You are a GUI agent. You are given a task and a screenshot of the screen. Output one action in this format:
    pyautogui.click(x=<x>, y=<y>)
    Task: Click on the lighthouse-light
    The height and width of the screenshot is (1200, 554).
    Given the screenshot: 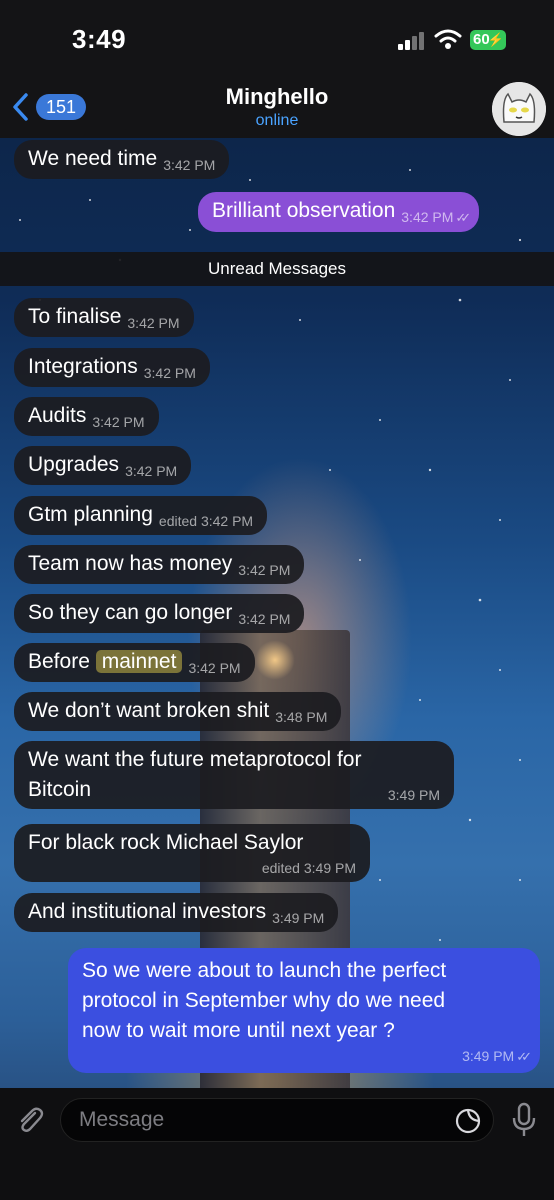 What is the action you would take?
    pyautogui.click(x=275, y=660)
    